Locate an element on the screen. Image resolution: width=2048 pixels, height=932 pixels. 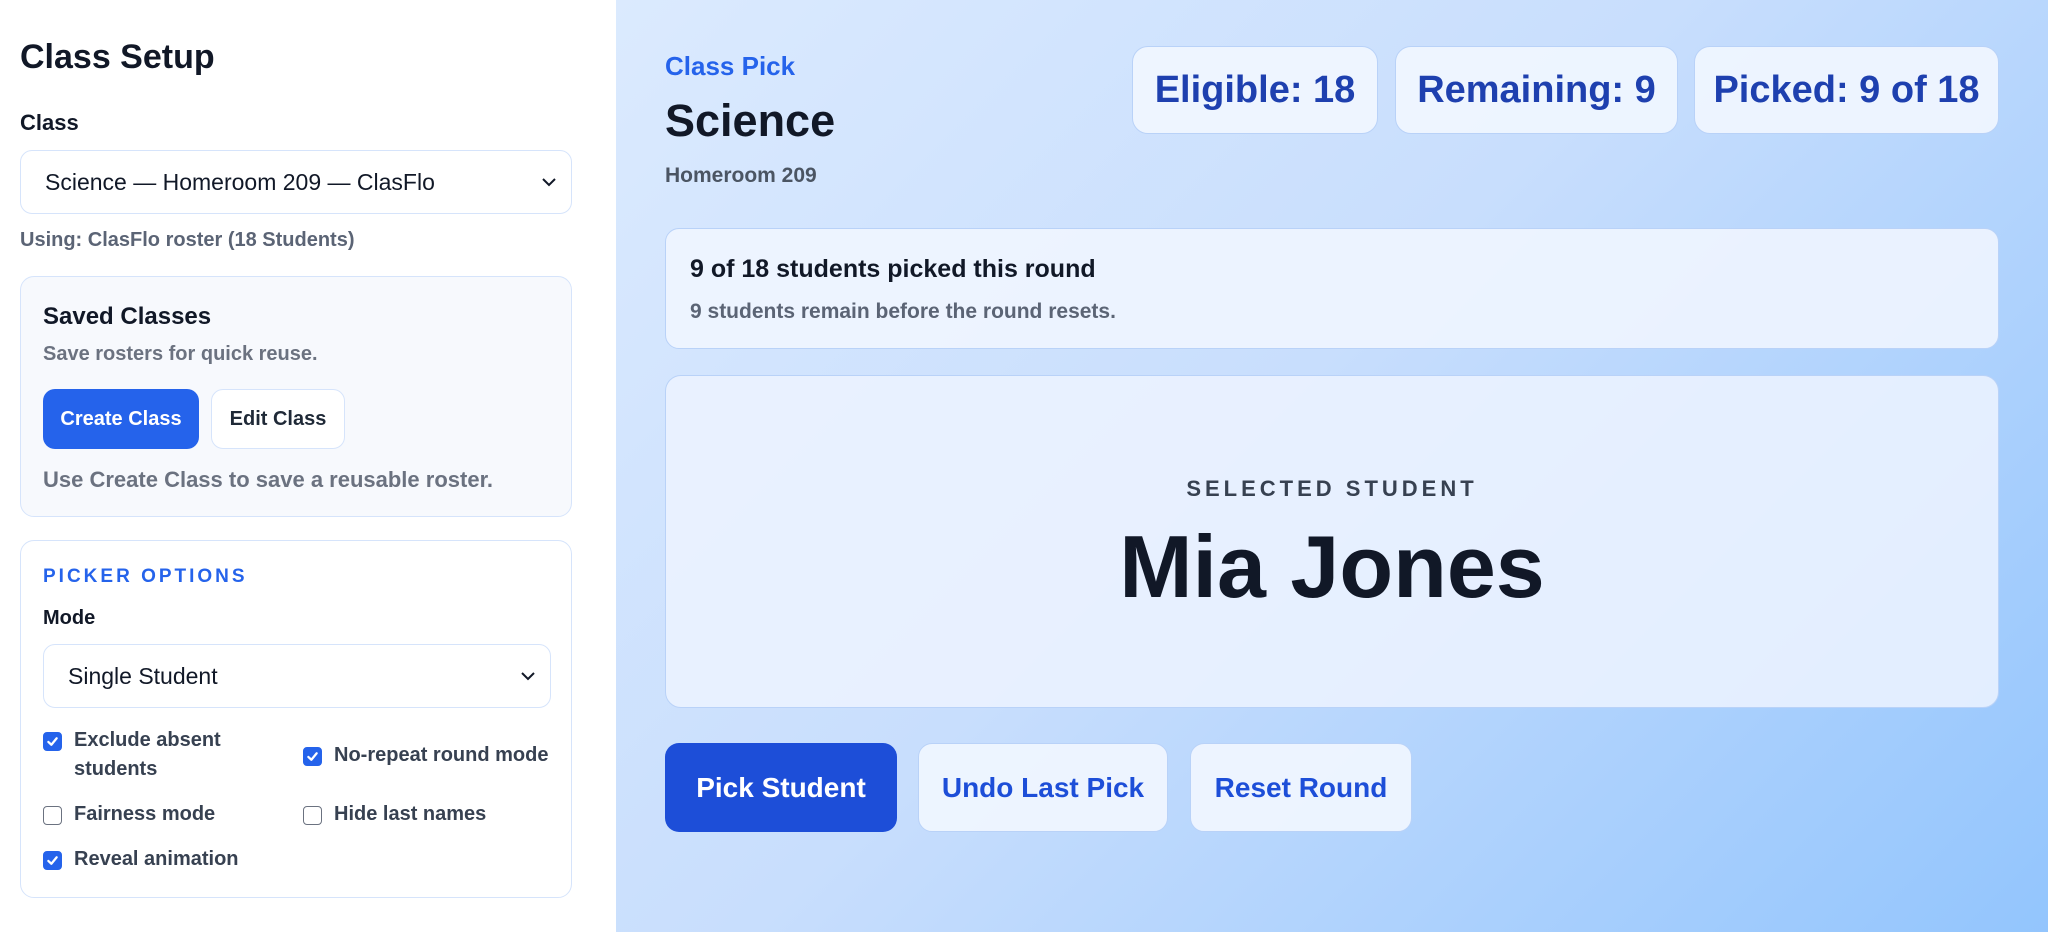
checkbox-label: Hide last names is located at coordinates (410, 814).